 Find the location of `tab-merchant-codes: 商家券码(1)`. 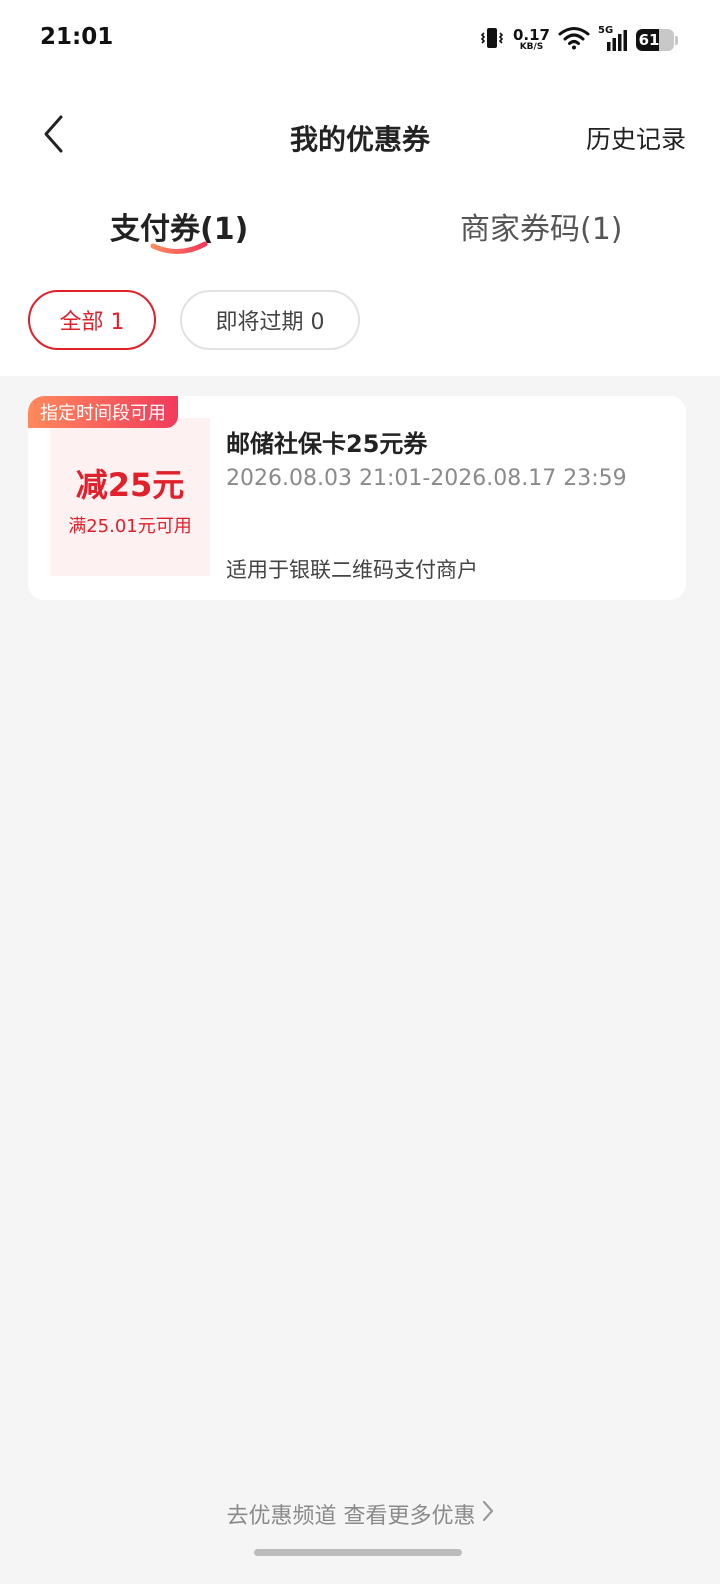

tab-merchant-codes: 商家券码(1) is located at coordinates (541, 226).